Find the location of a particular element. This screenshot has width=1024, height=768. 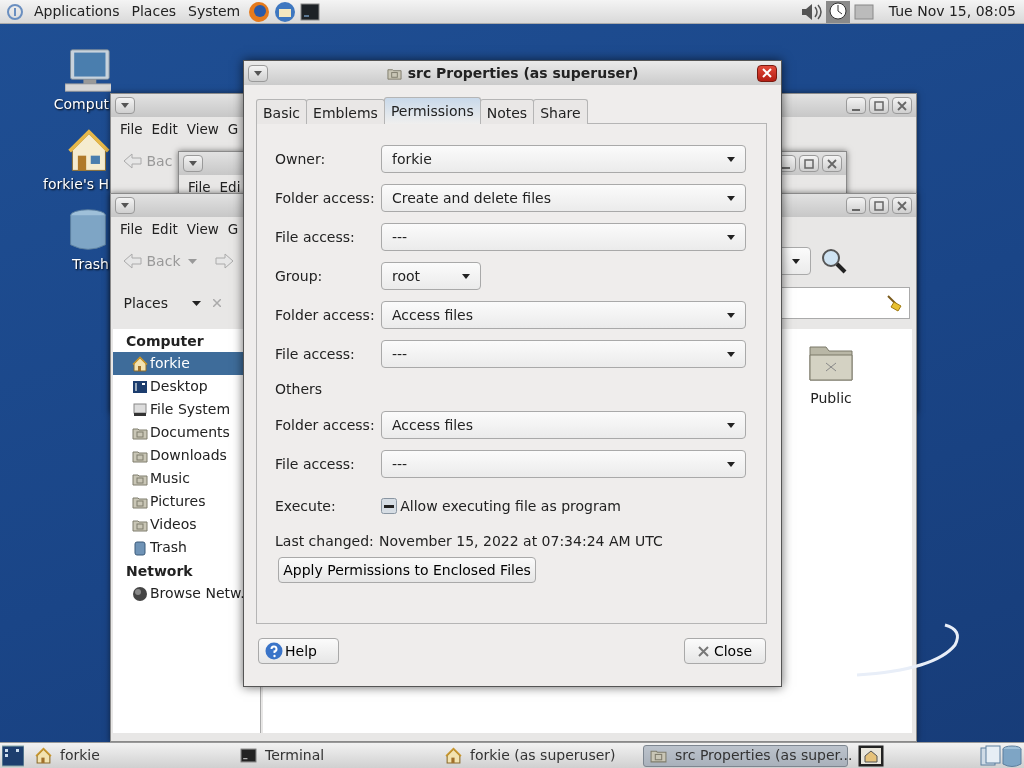

panel-menu: System is located at coordinates (214, 11).